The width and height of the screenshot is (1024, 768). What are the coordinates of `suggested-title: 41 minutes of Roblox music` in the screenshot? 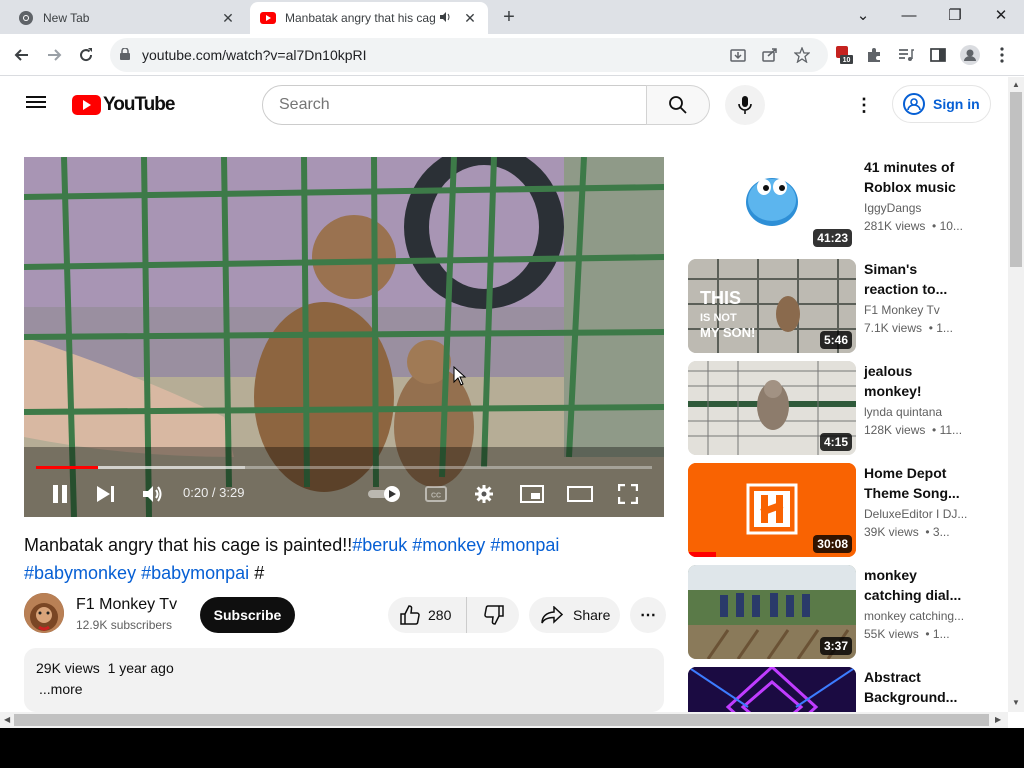 It's located at (920, 177).